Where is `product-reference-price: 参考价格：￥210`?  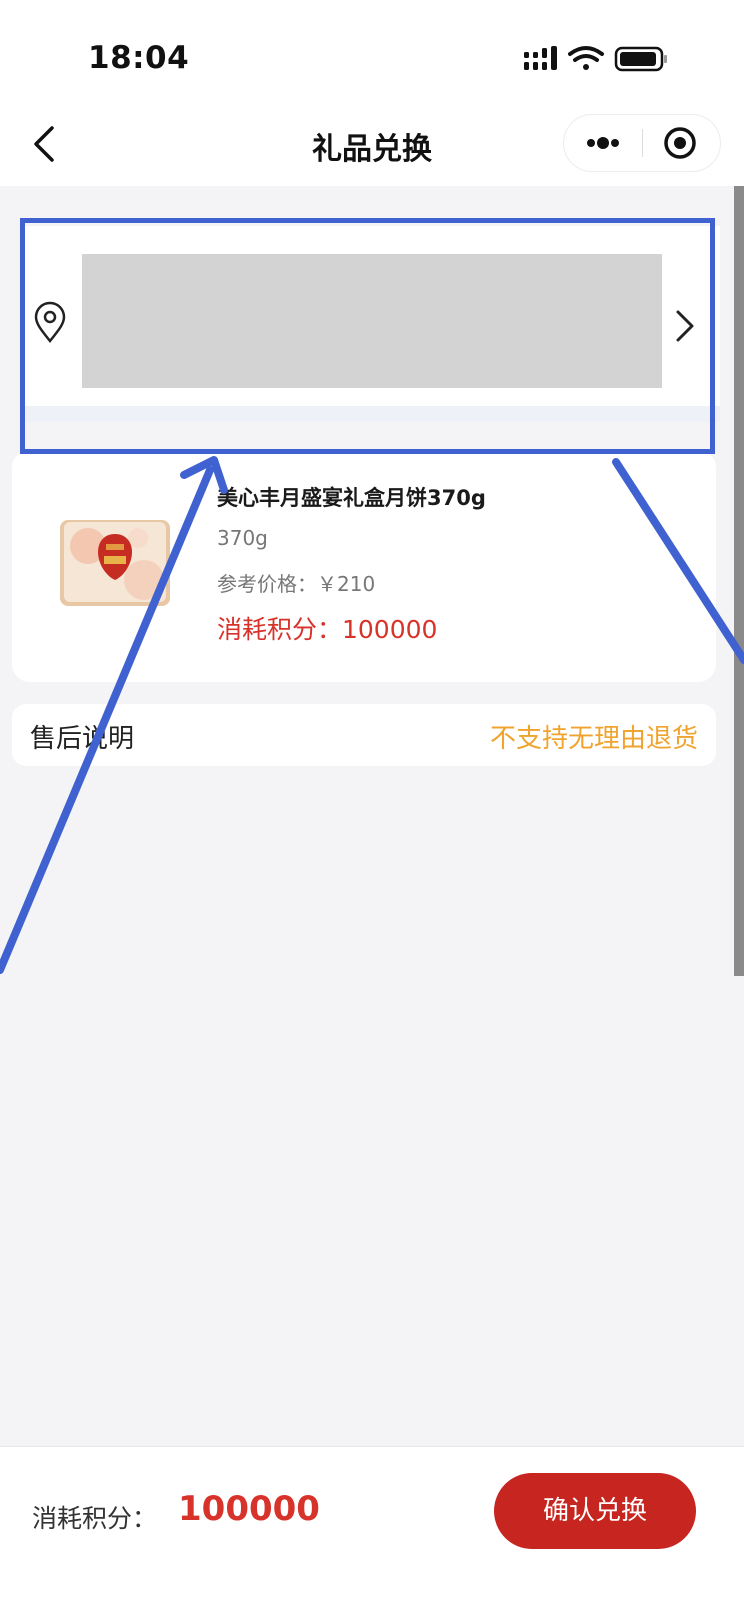 product-reference-price: 参考价格：￥210 is located at coordinates (296, 584).